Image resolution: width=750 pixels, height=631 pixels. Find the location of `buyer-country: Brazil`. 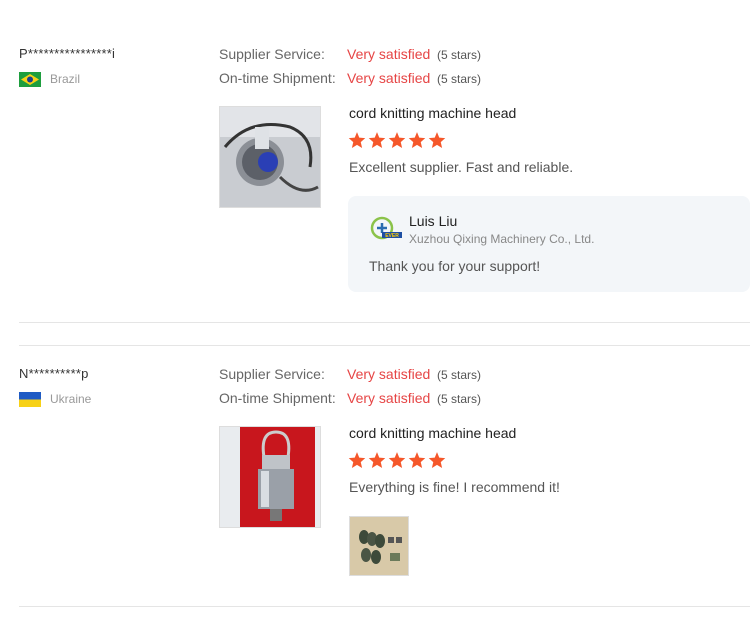

buyer-country: Brazil is located at coordinates (65, 79).